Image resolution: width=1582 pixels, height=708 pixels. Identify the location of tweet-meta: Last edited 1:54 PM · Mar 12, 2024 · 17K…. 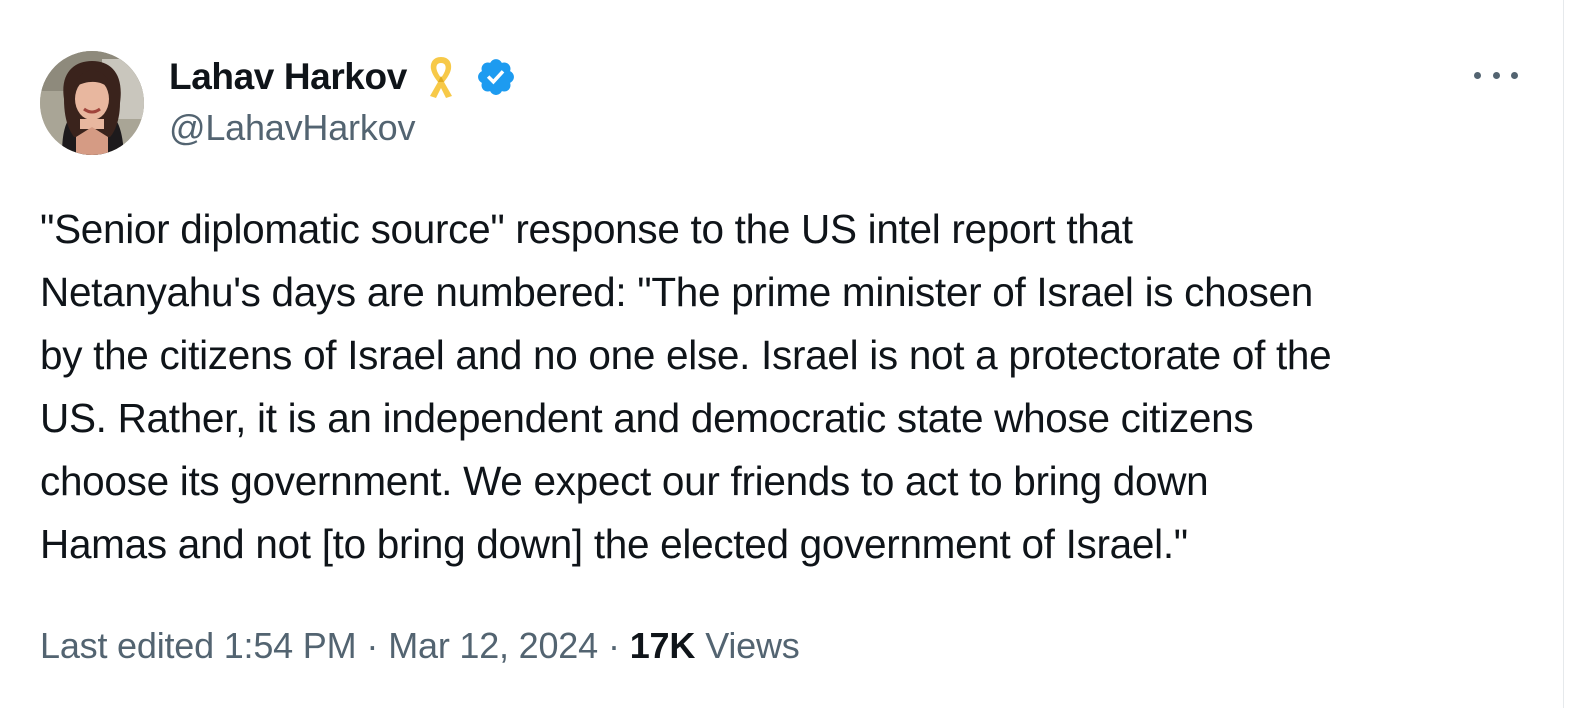
(785, 646).